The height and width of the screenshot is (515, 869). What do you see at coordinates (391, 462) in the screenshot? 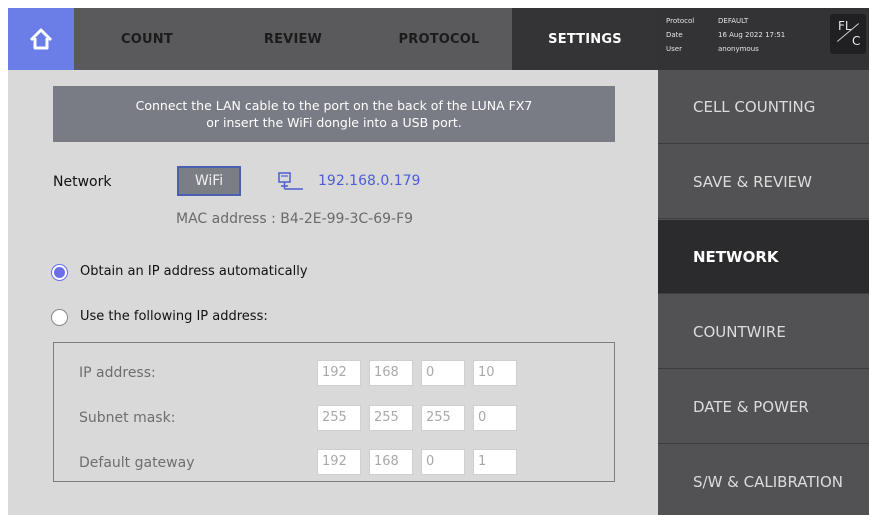
I see `gateway-octet-2: 168` at bounding box center [391, 462].